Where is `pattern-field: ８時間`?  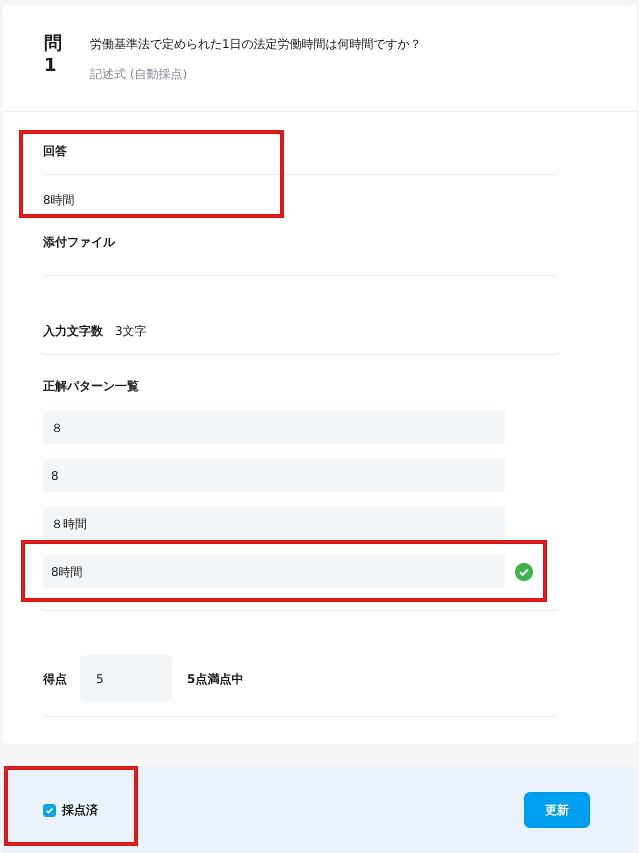
pattern-field: ８時間 is located at coordinates (274, 523).